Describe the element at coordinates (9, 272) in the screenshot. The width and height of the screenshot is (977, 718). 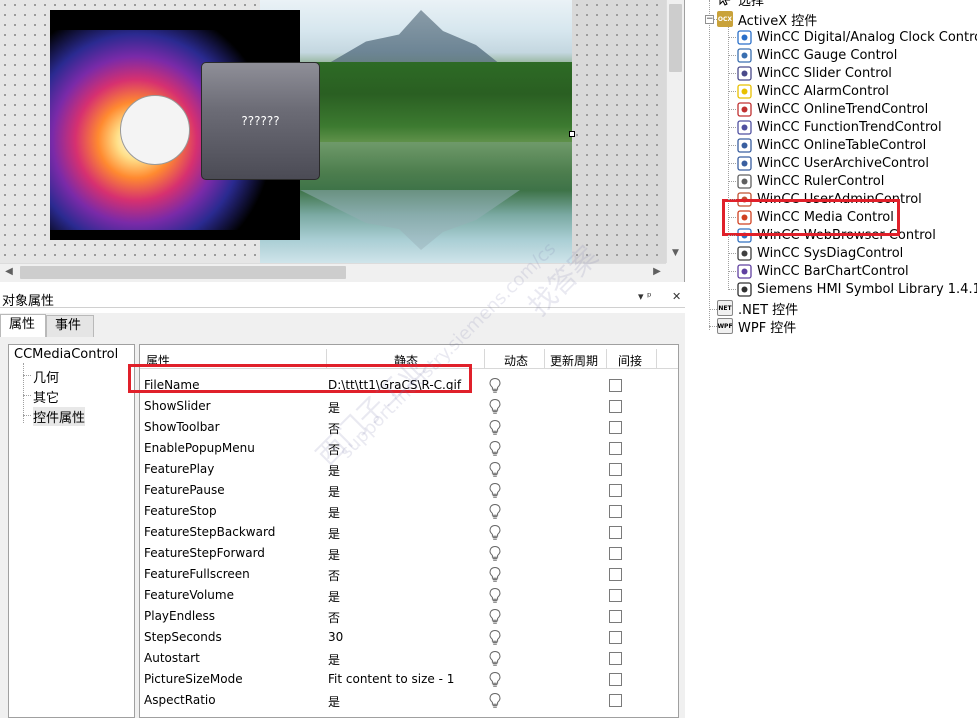
I see `scroll-left-icon: ◀` at that location.